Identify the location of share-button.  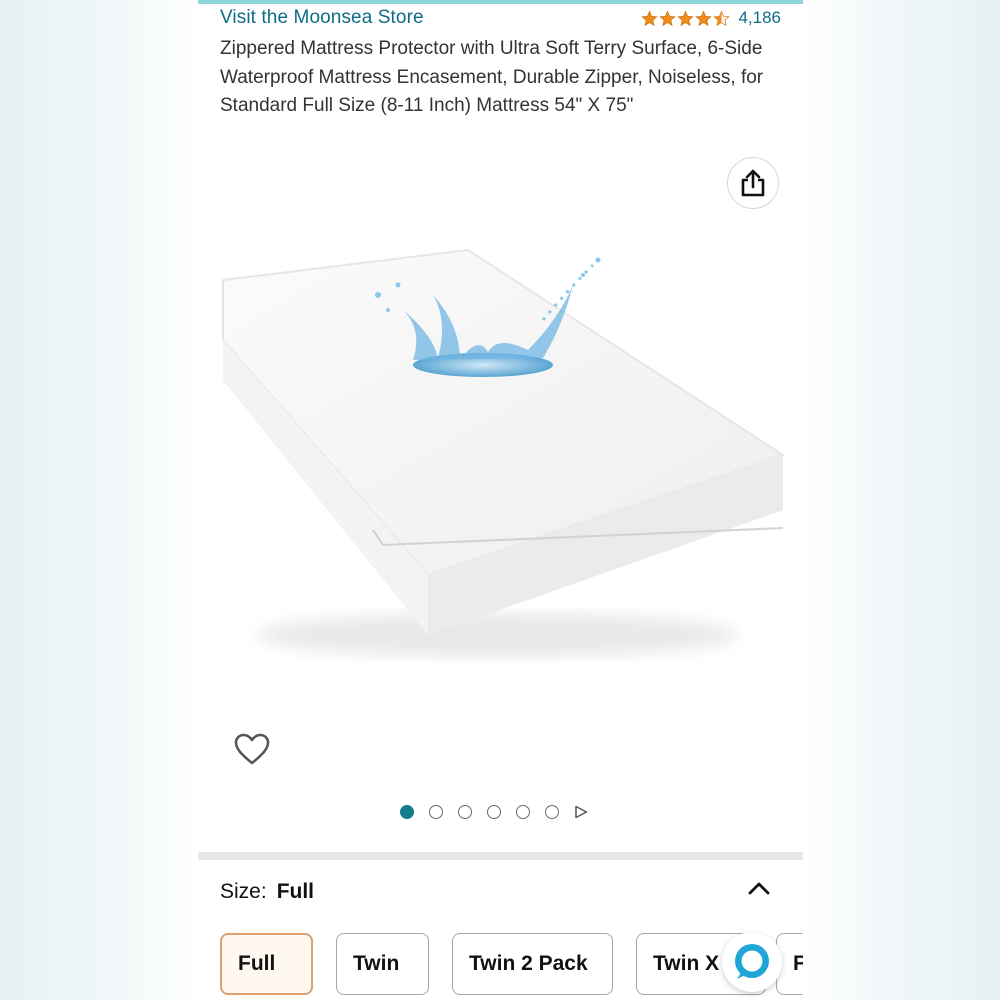
(753, 183).